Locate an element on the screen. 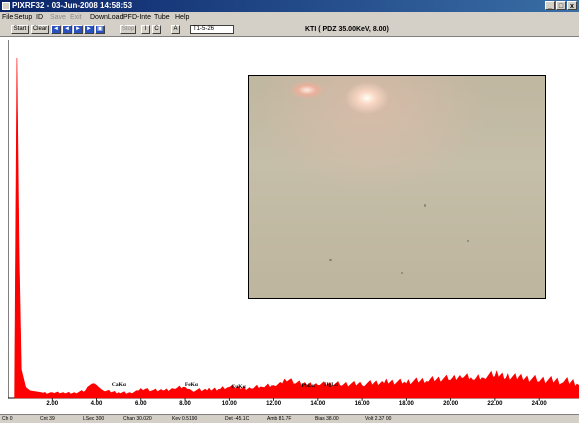  menu-setup: Setup is located at coordinates (23, 17).